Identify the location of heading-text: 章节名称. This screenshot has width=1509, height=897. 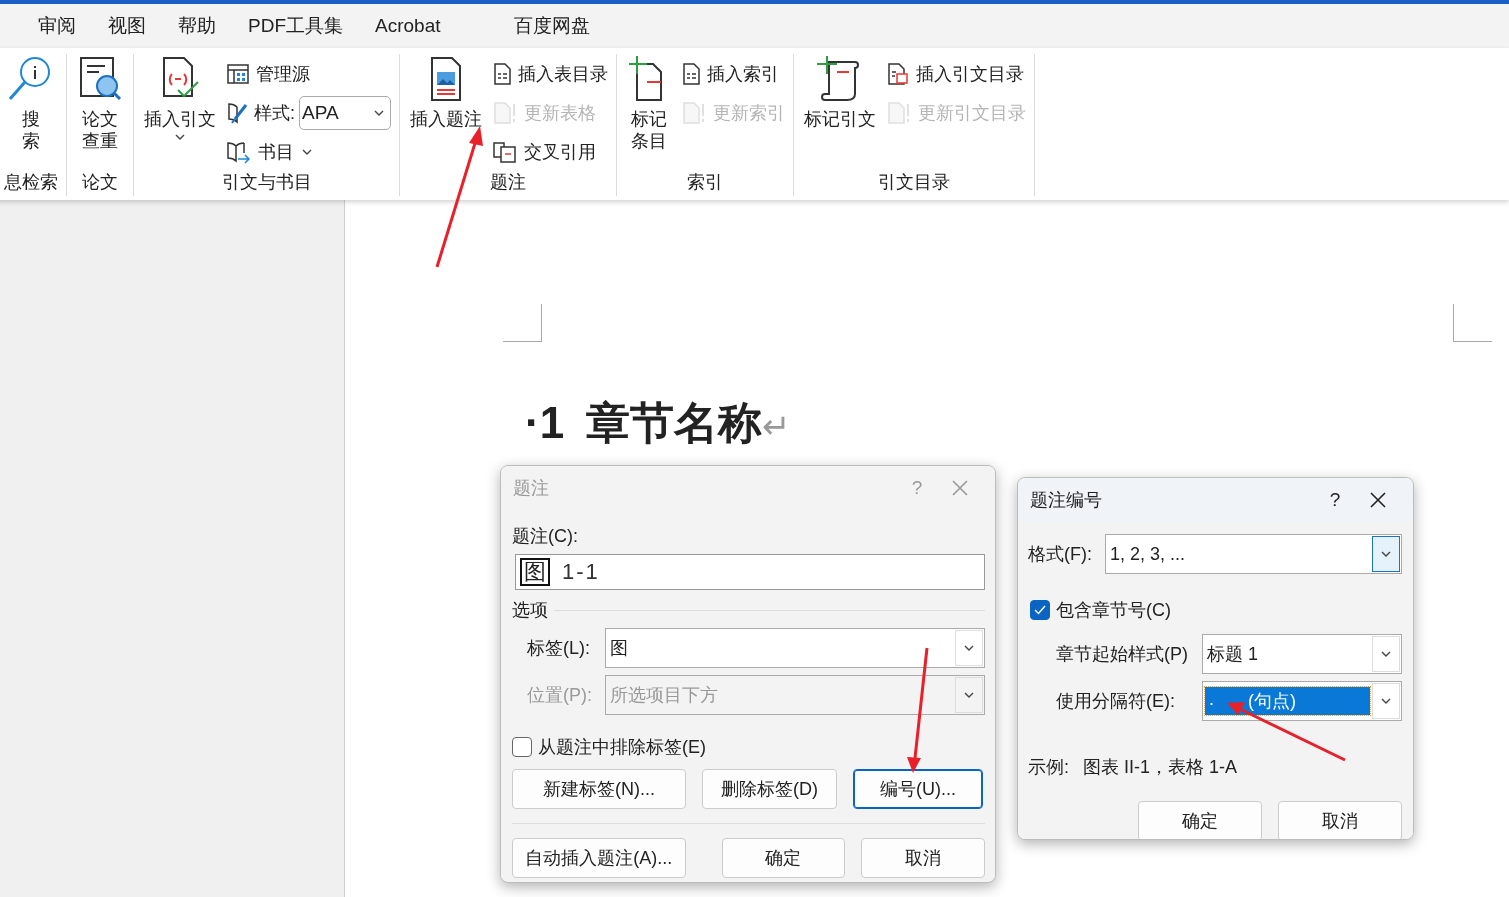
(674, 423).